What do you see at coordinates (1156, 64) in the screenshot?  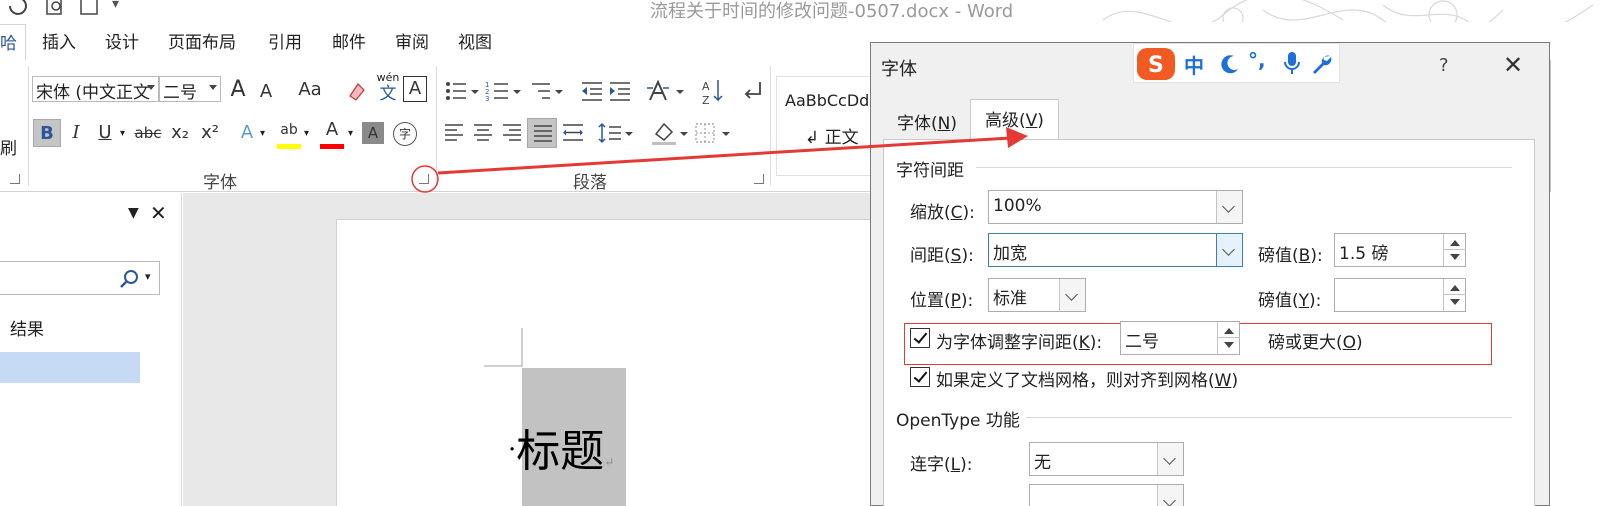 I see `sogou-logo-icon: S` at bounding box center [1156, 64].